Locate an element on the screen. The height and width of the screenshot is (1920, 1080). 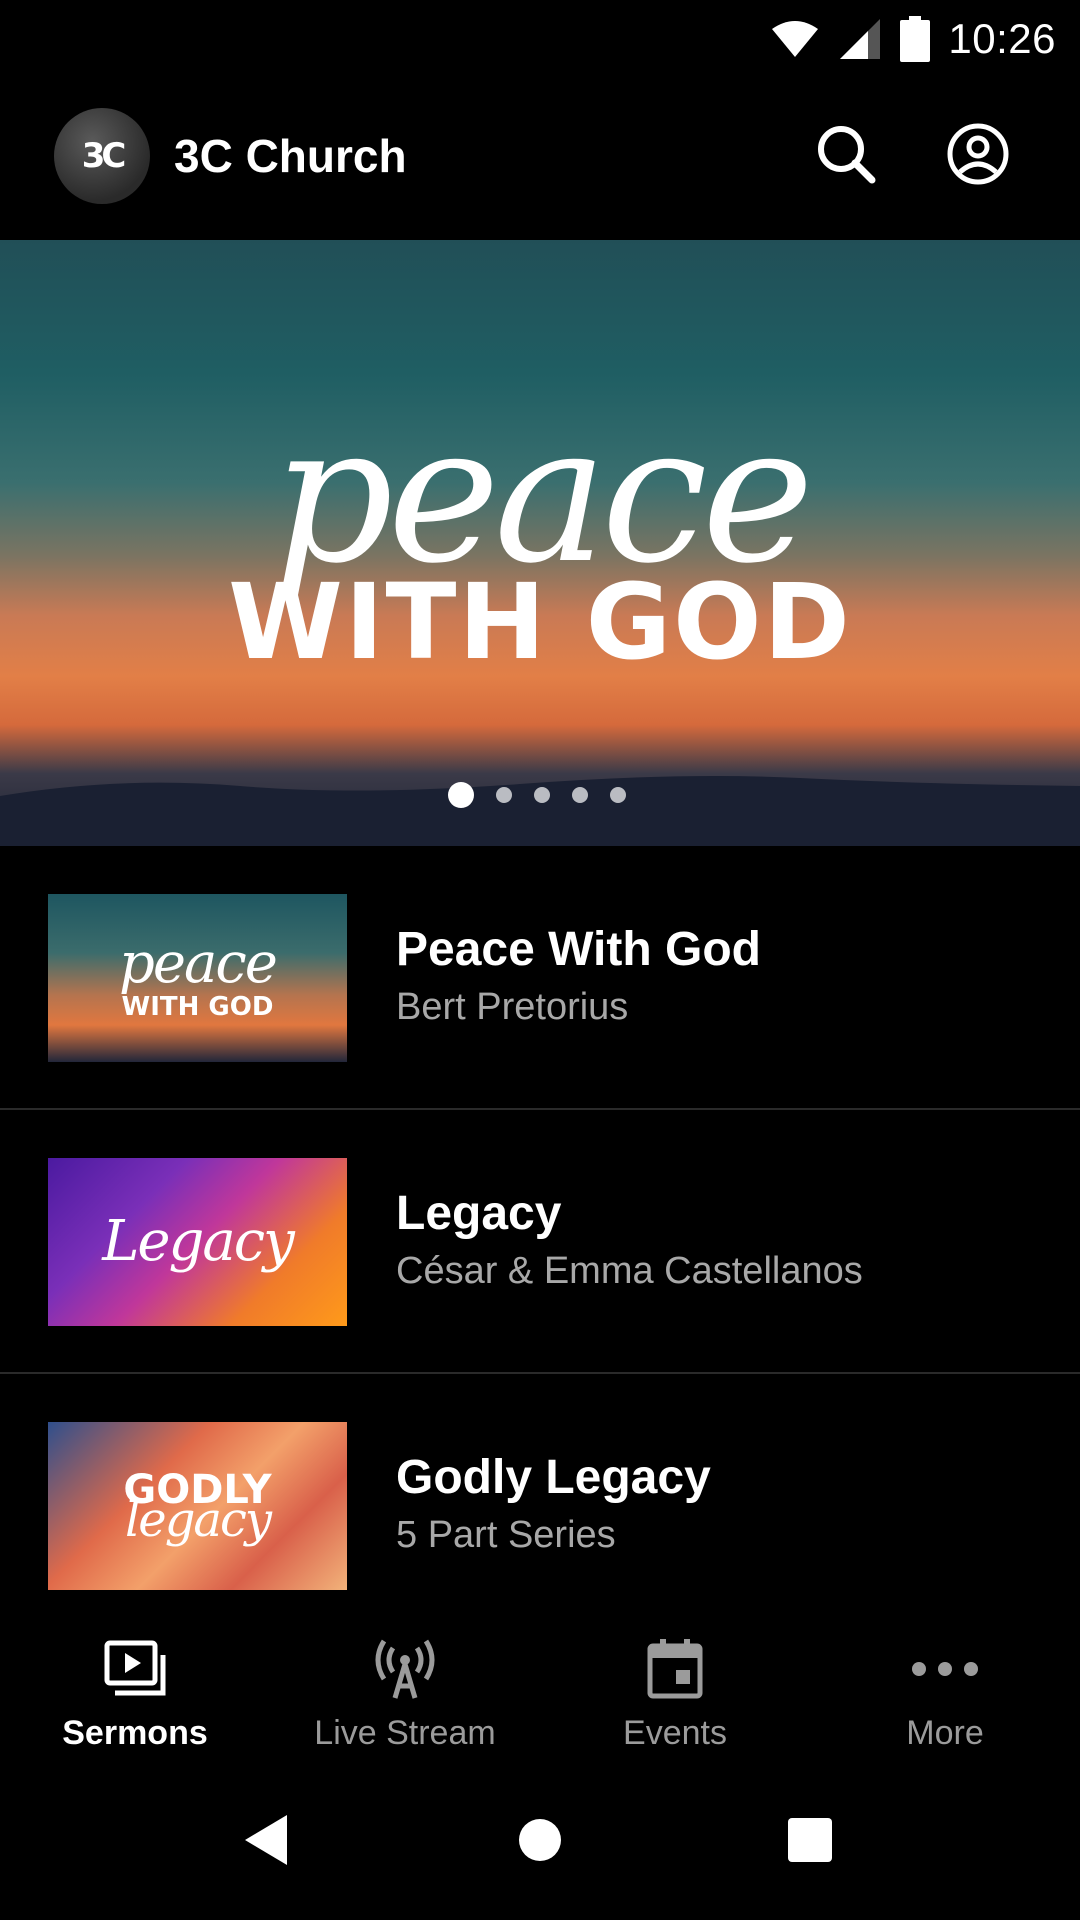
sermon-row: Legacy Legacy César & Emma Castellanos is located at coordinates (540, 1242).